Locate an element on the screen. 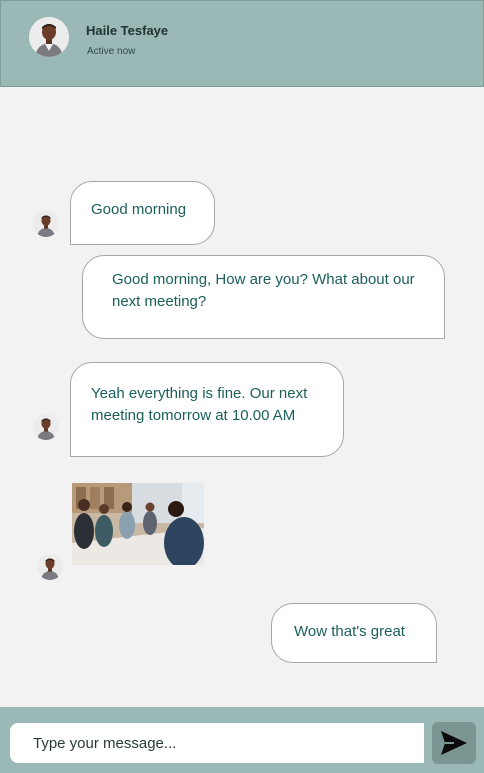  contact-avatar is located at coordinates (49, 37).